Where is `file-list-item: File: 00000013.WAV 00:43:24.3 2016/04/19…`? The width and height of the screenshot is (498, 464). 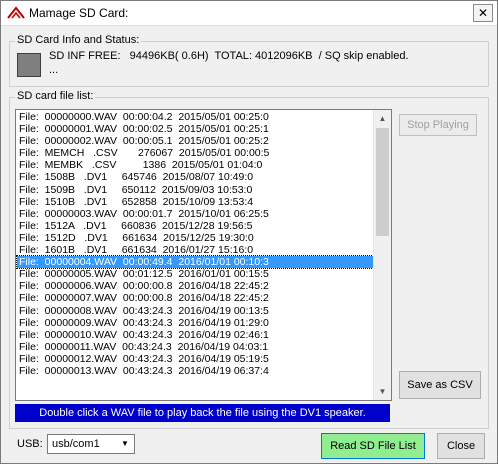 file-list-item: File: 00000013.WAV 00:43:24.3 2016/04/19… is located at coordinates (195, 371).